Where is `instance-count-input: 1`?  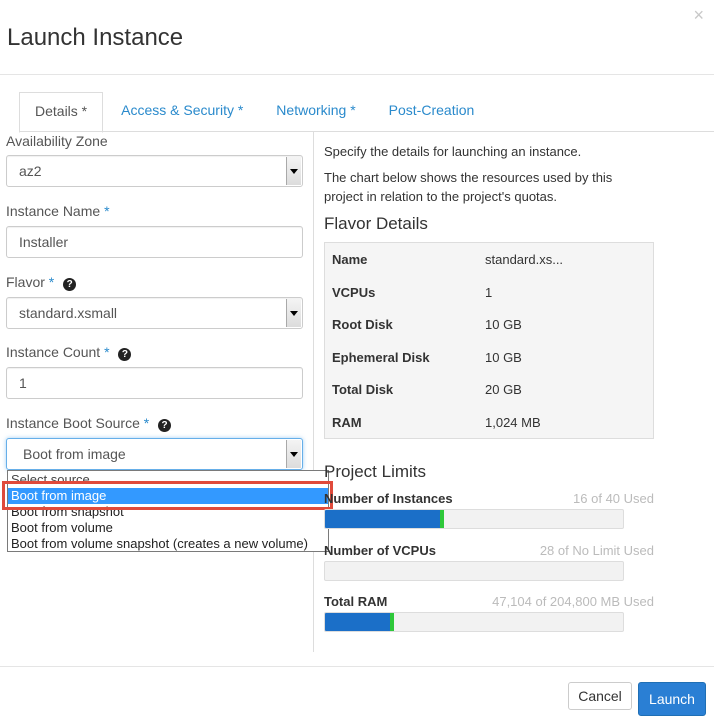
instance-count-input: 1 is located at coordinates (154, 383).